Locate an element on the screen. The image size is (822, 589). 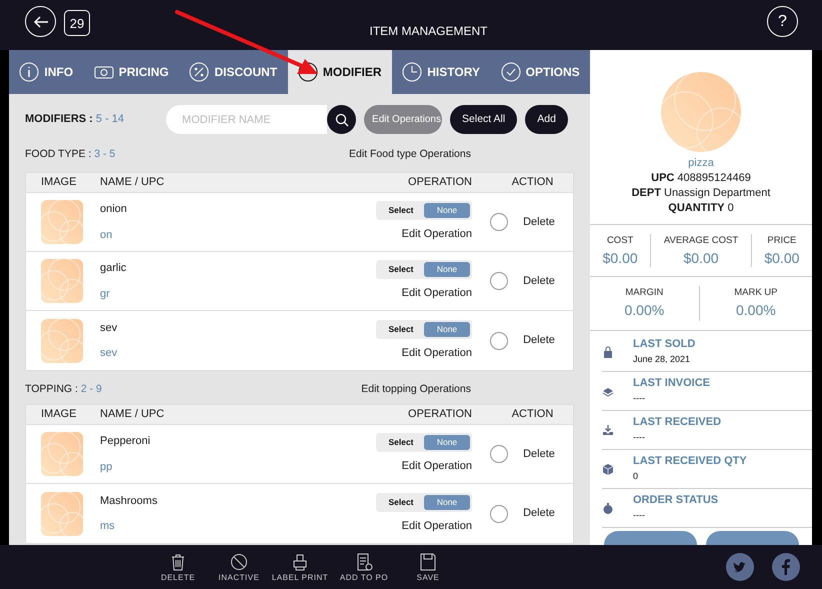
check-icon is located at coordinates (510, 72).